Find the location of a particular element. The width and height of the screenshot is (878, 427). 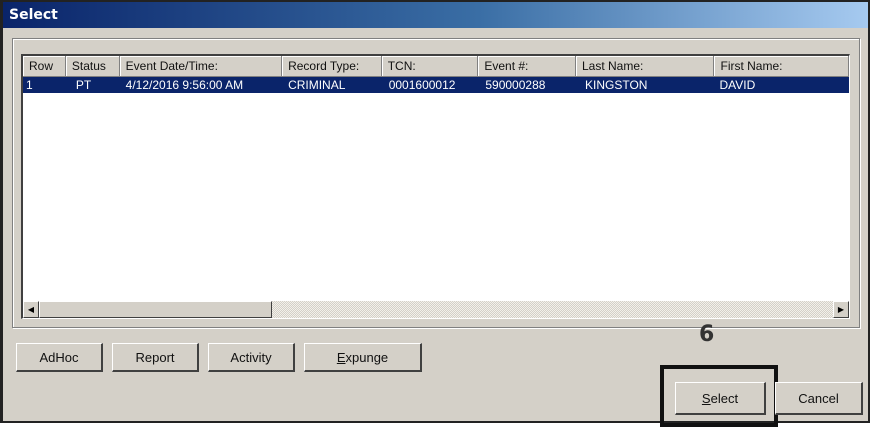

column-header-first-name: First Name: is located at coordinates (781, 66).